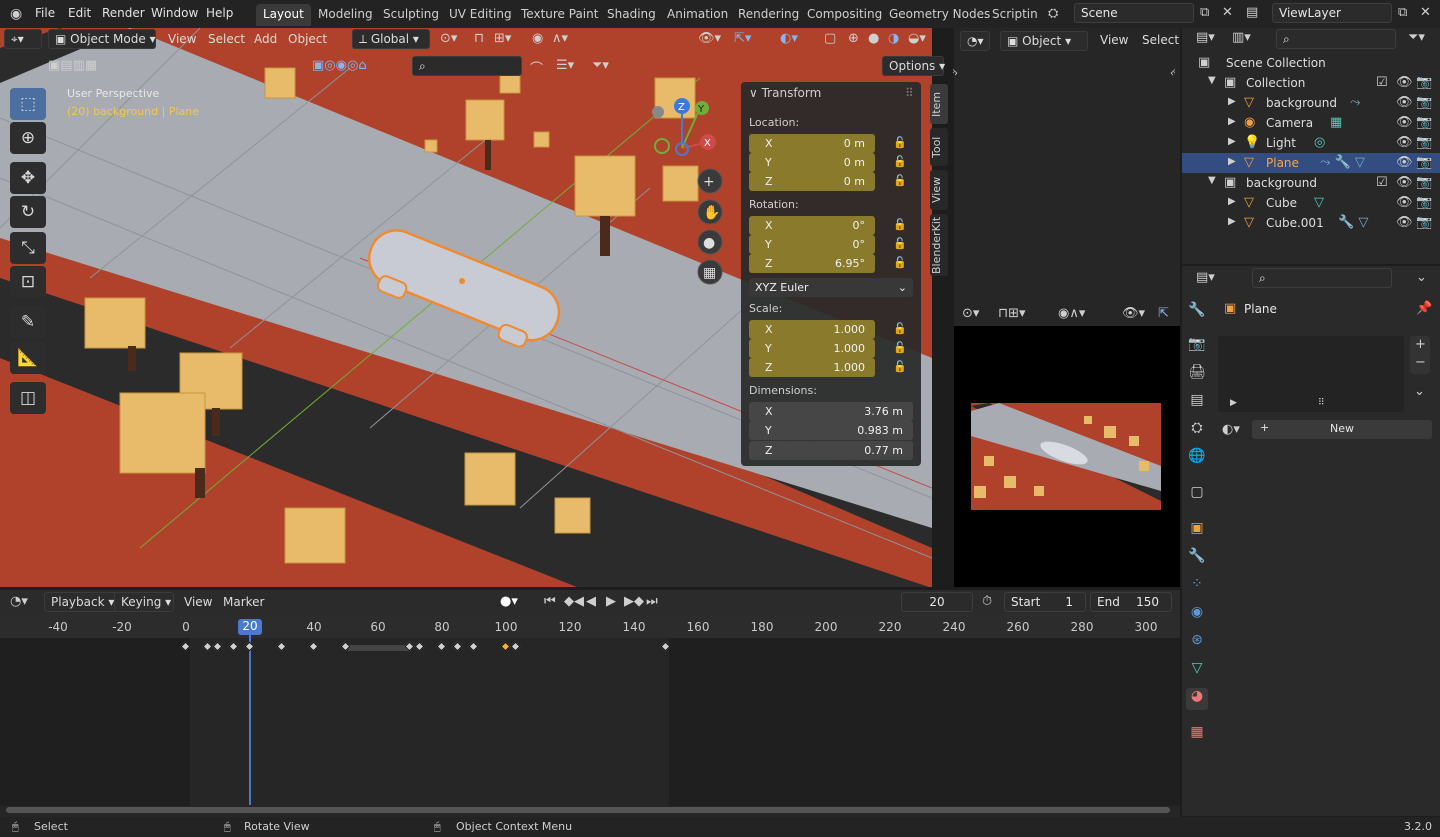 The width and height of the screenshot is (1440, 837). What do you see at coordinates (1322, 278) in the screenshot?
I see `properties-search-input: ⌕` at bounding box center [1322, 278].